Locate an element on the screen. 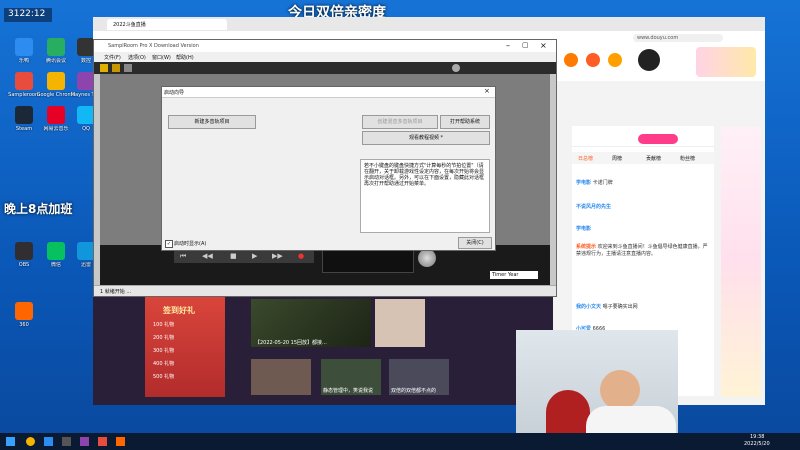 This screenshot has width=800, height=450. minimize-icon: – is located at coordinates (508, 45).